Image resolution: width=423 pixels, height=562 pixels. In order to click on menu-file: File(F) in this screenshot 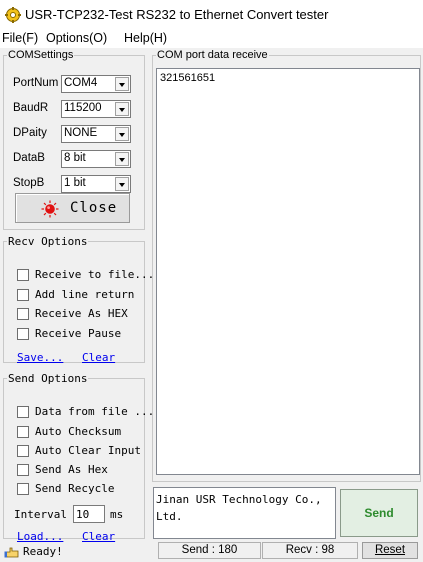, I will do `click(20, 38)`.